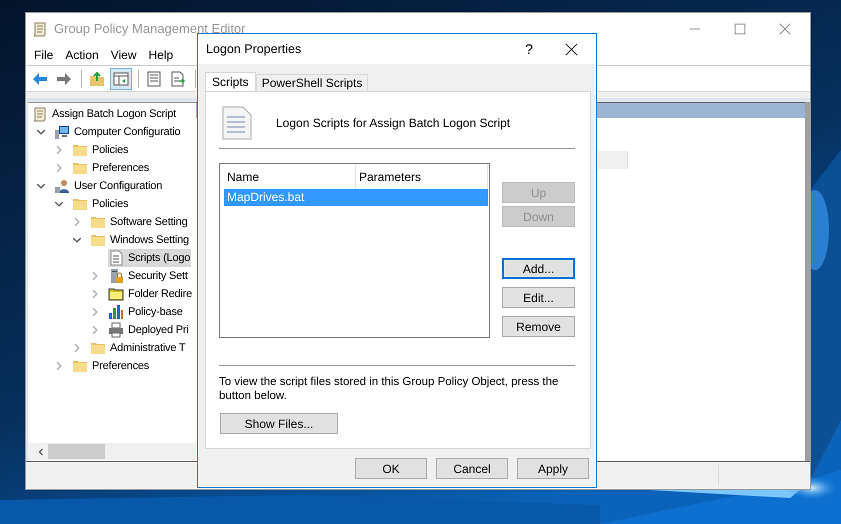 Image resolution: width=841 pixels, height=524 pixels. I want to click on printer-icon, so click(116, 330).